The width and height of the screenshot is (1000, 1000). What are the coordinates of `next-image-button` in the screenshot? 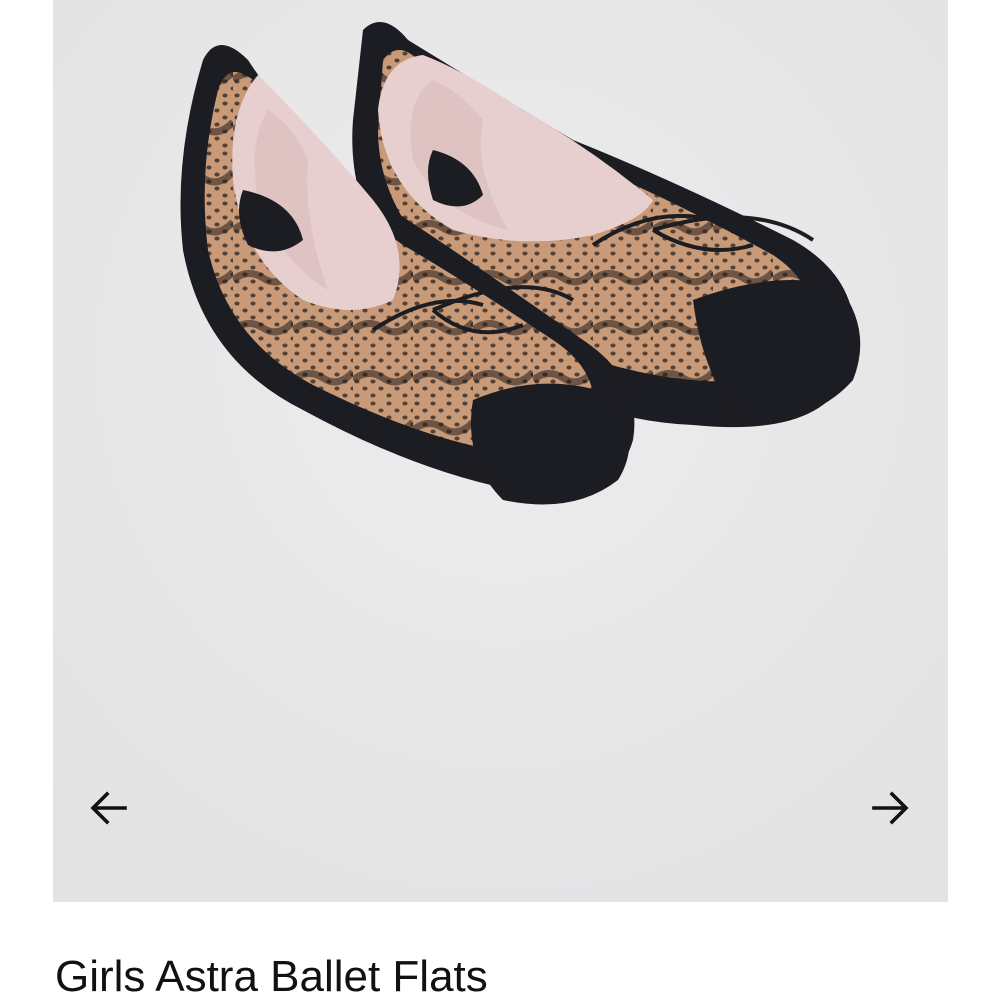 It's located at (890, 808).